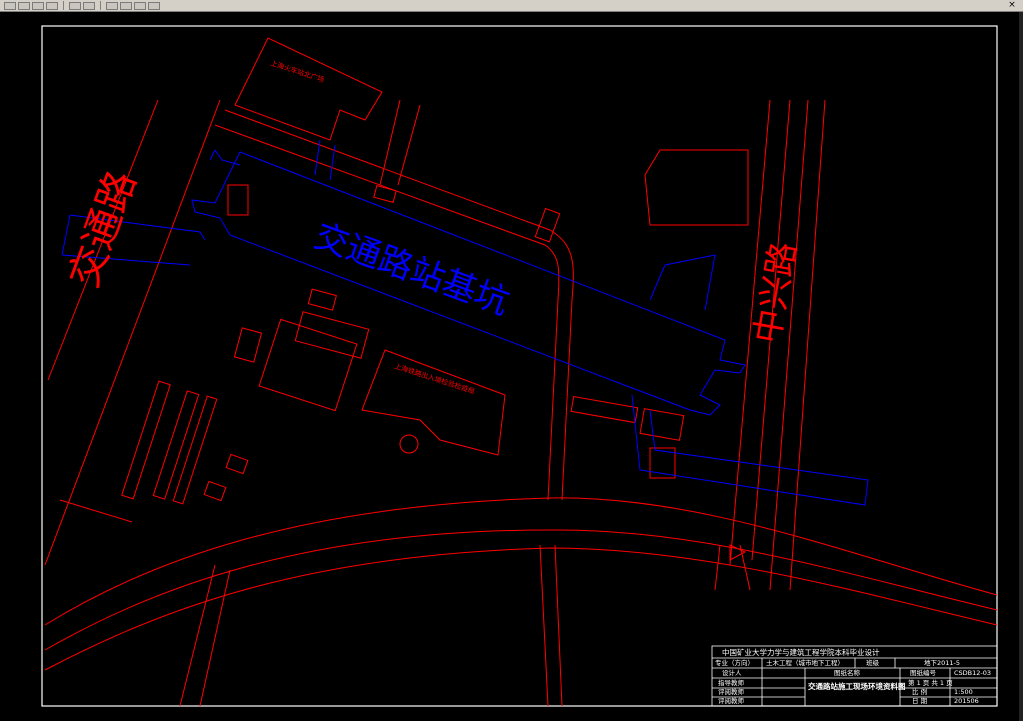 This screenshot has height=721, width=1023. Describe the element at coordinates (434, 378) in the screenshot. I see `building-label-2: 上海铁路出入境检验检疫局` at that location.